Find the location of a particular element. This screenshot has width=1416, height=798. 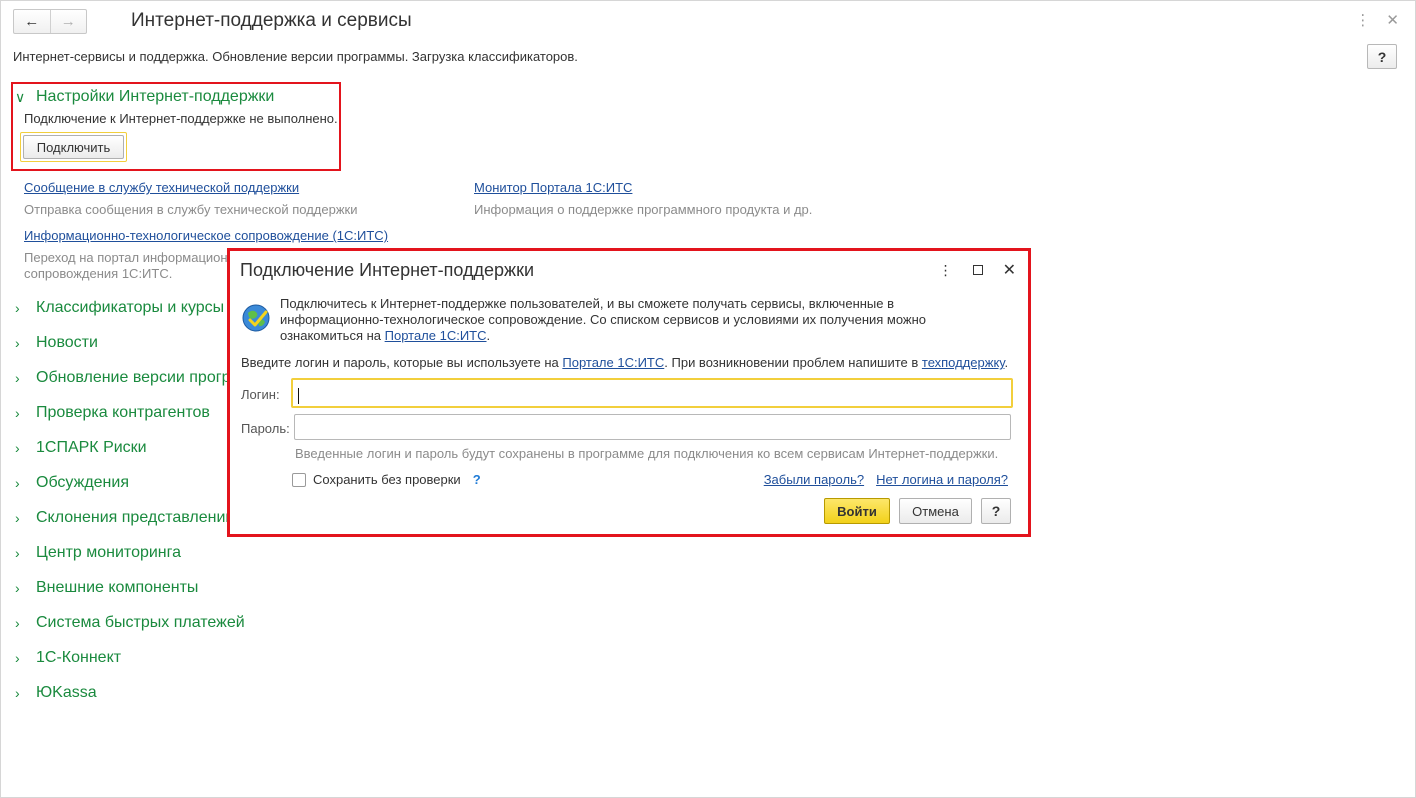

section-label: Проверка контрагентов is located at coordinates (123, 412).